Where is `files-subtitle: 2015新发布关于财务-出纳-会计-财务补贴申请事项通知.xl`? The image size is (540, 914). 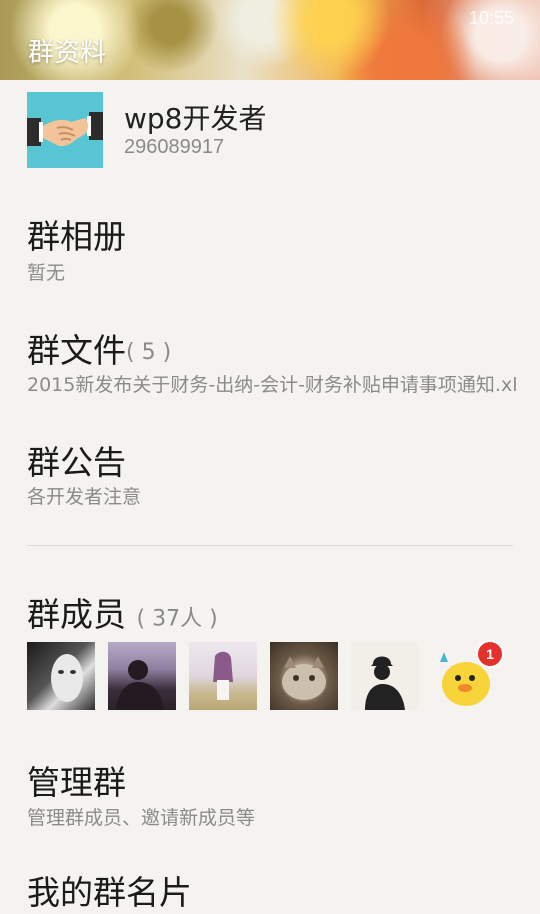 files-subtitle: 2015新发布关于财务-出纳-会计-财务补贴申请事项通知.xl is located at coordinates (272, 385).